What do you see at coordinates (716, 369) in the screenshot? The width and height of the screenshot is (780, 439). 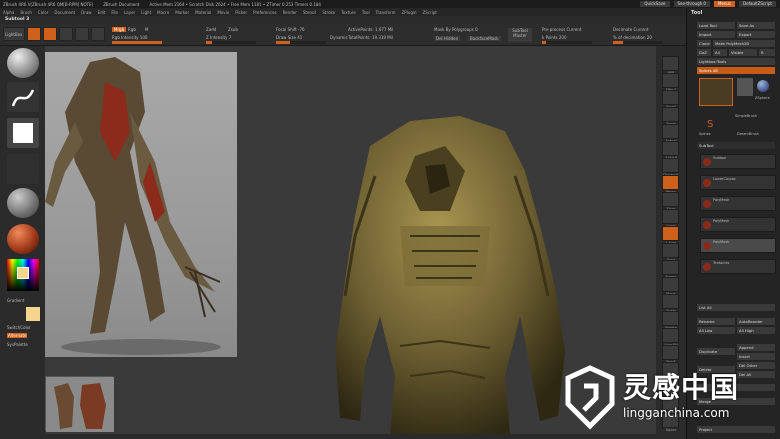 I see `delete-button: Delete` at bounding box center [716, 369].